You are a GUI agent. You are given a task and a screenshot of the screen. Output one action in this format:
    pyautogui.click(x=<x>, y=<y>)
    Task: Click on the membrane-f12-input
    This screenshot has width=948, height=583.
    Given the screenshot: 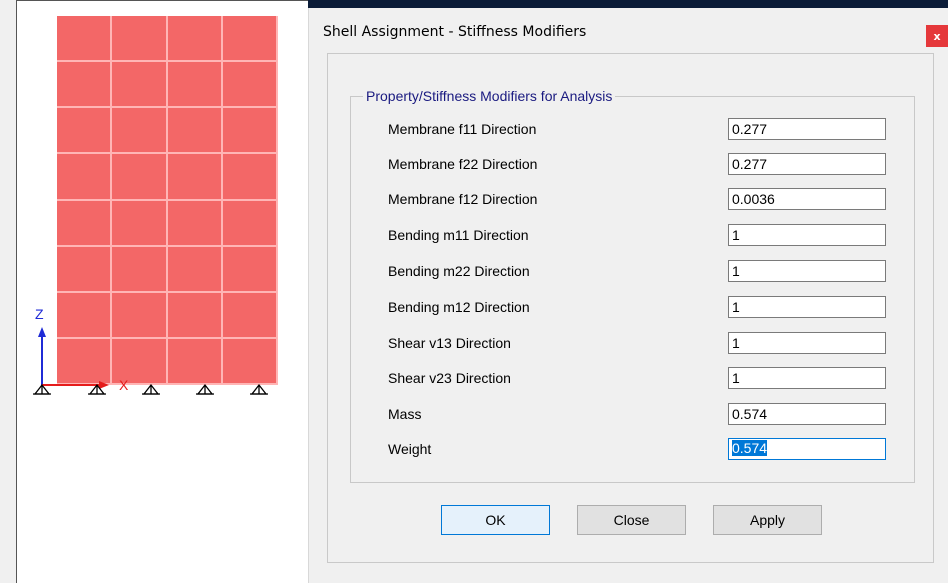 What is the action you would take?
    pyautogui.click(x=807, y=199)
    